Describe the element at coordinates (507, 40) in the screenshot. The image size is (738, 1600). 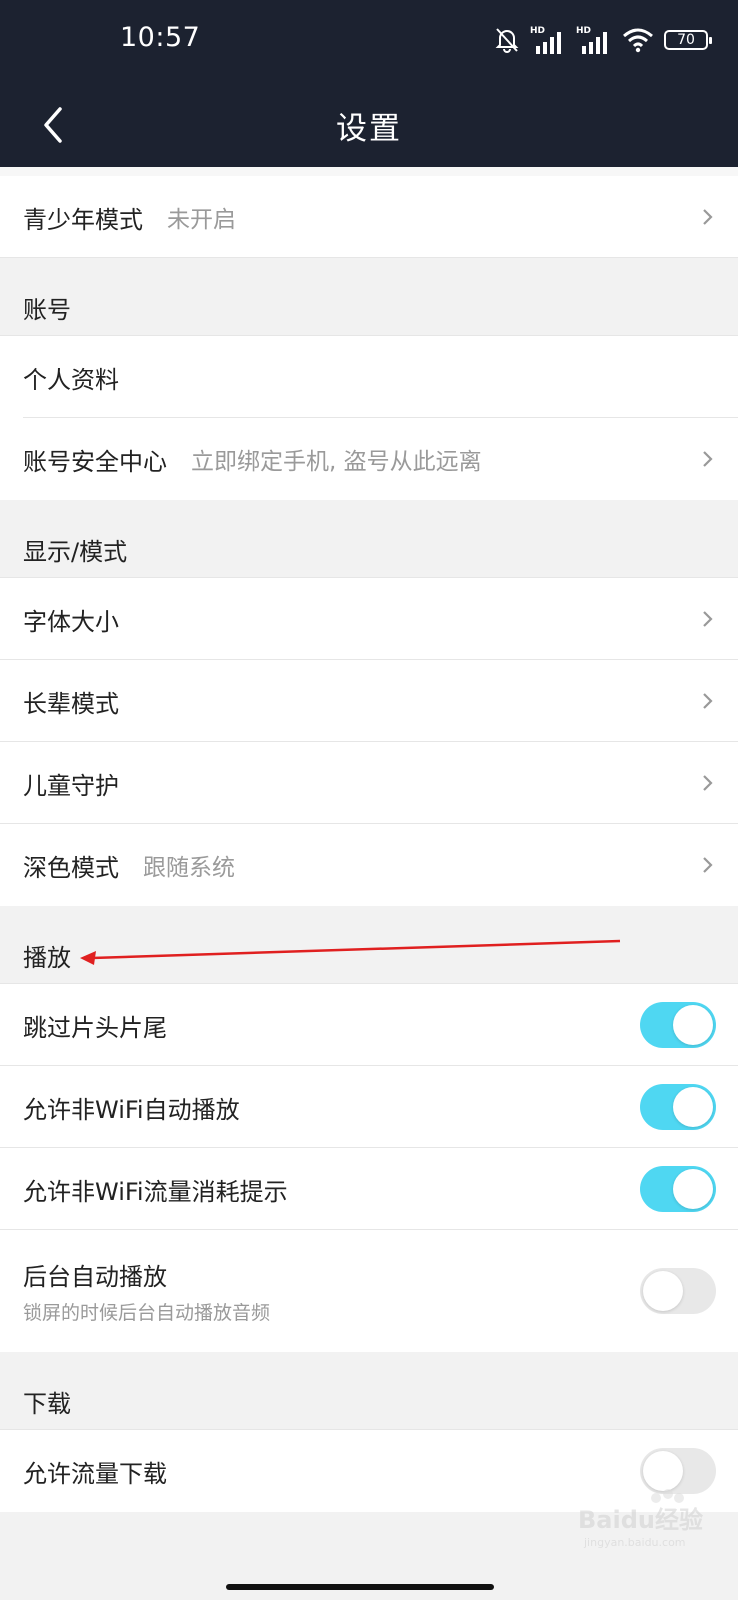
I see `bell-muted-icon` at that location.